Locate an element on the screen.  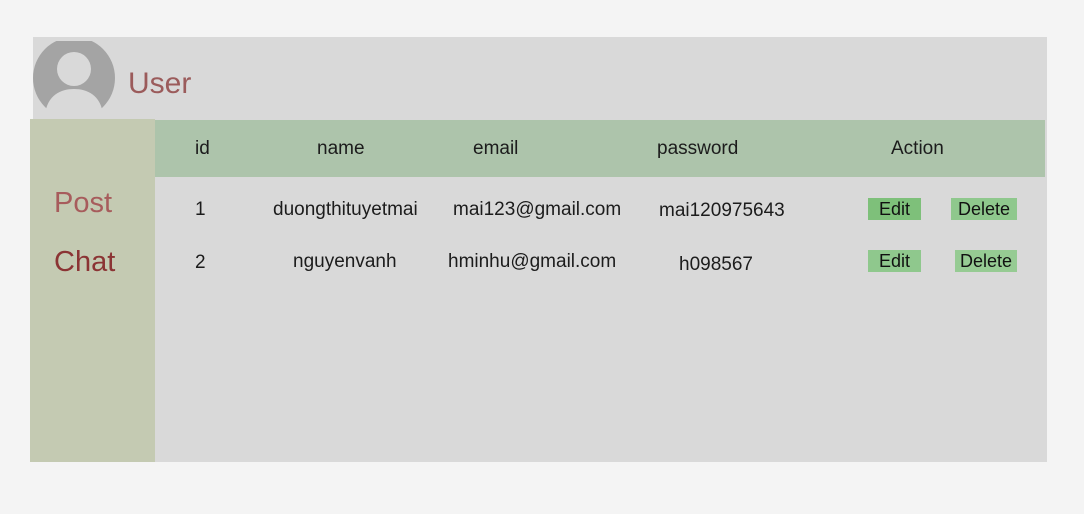
user-avatar-icon is located at coordinates (74, 78).